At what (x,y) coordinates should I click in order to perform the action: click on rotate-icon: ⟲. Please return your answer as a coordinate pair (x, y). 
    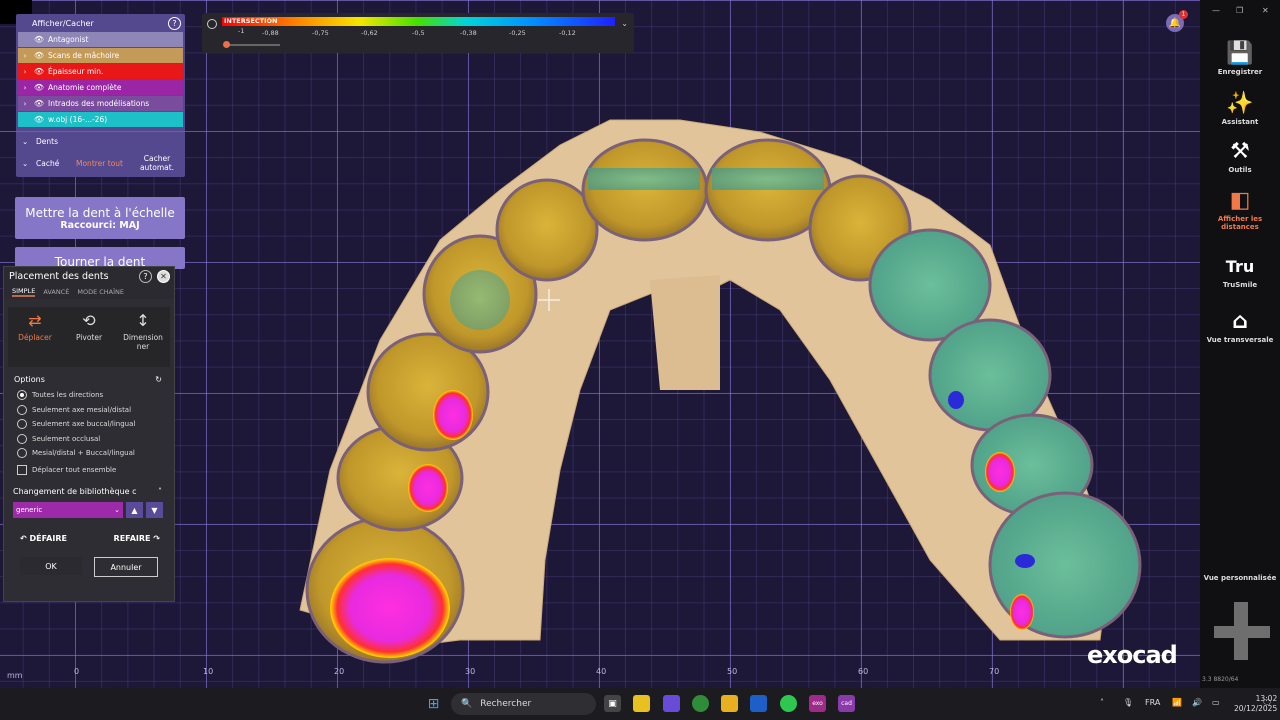
    Looking at the image, I should click on (89, 320).